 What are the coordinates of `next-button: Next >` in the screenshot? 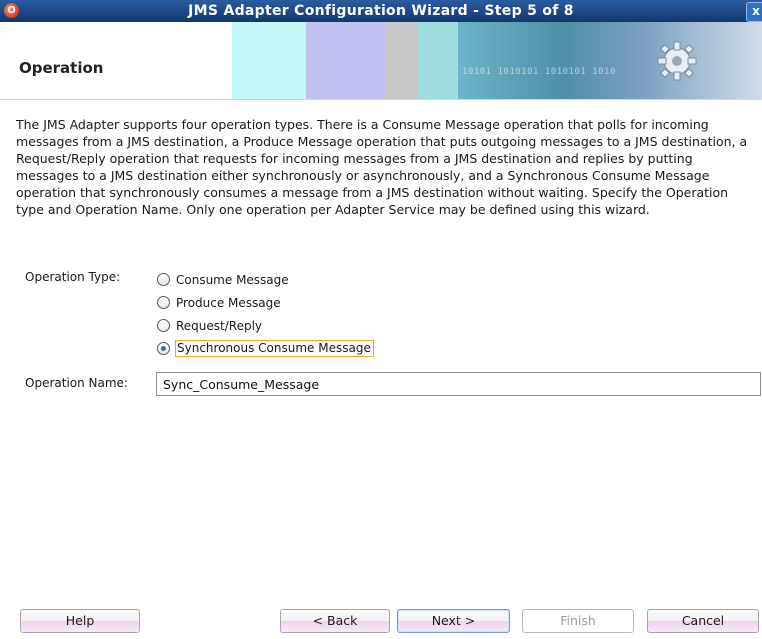 It's located at (453, 621).